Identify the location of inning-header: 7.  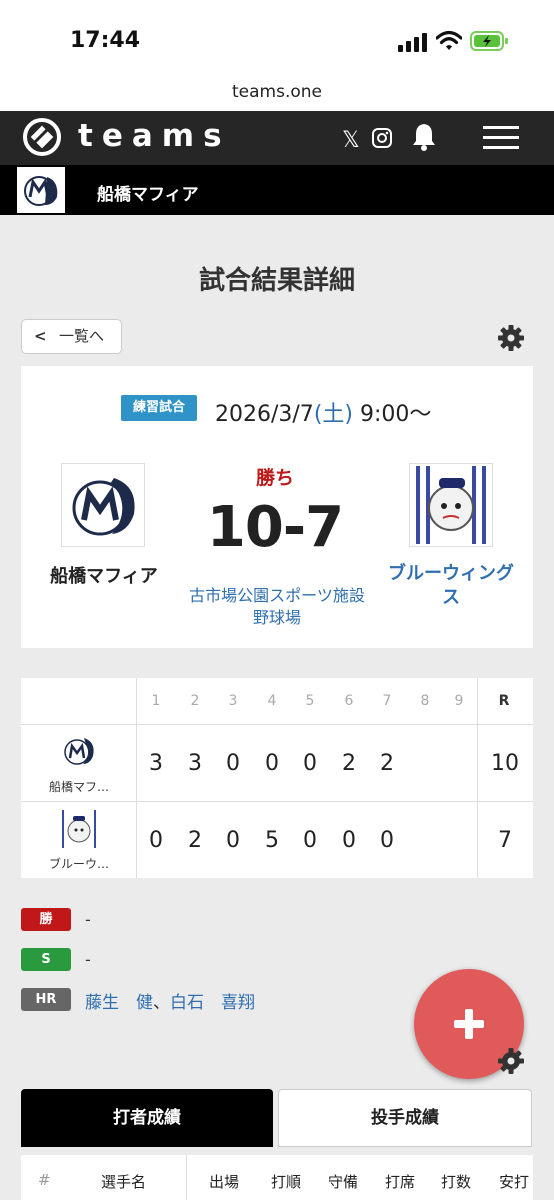
(387, 701).